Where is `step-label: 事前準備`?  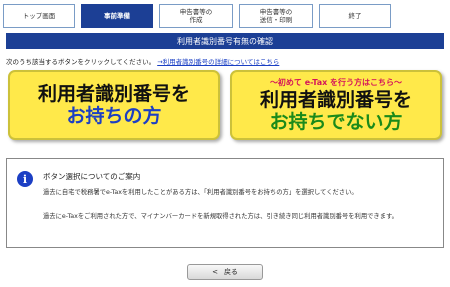
step-label: 事前準備 is located at coordinates (117, 16).